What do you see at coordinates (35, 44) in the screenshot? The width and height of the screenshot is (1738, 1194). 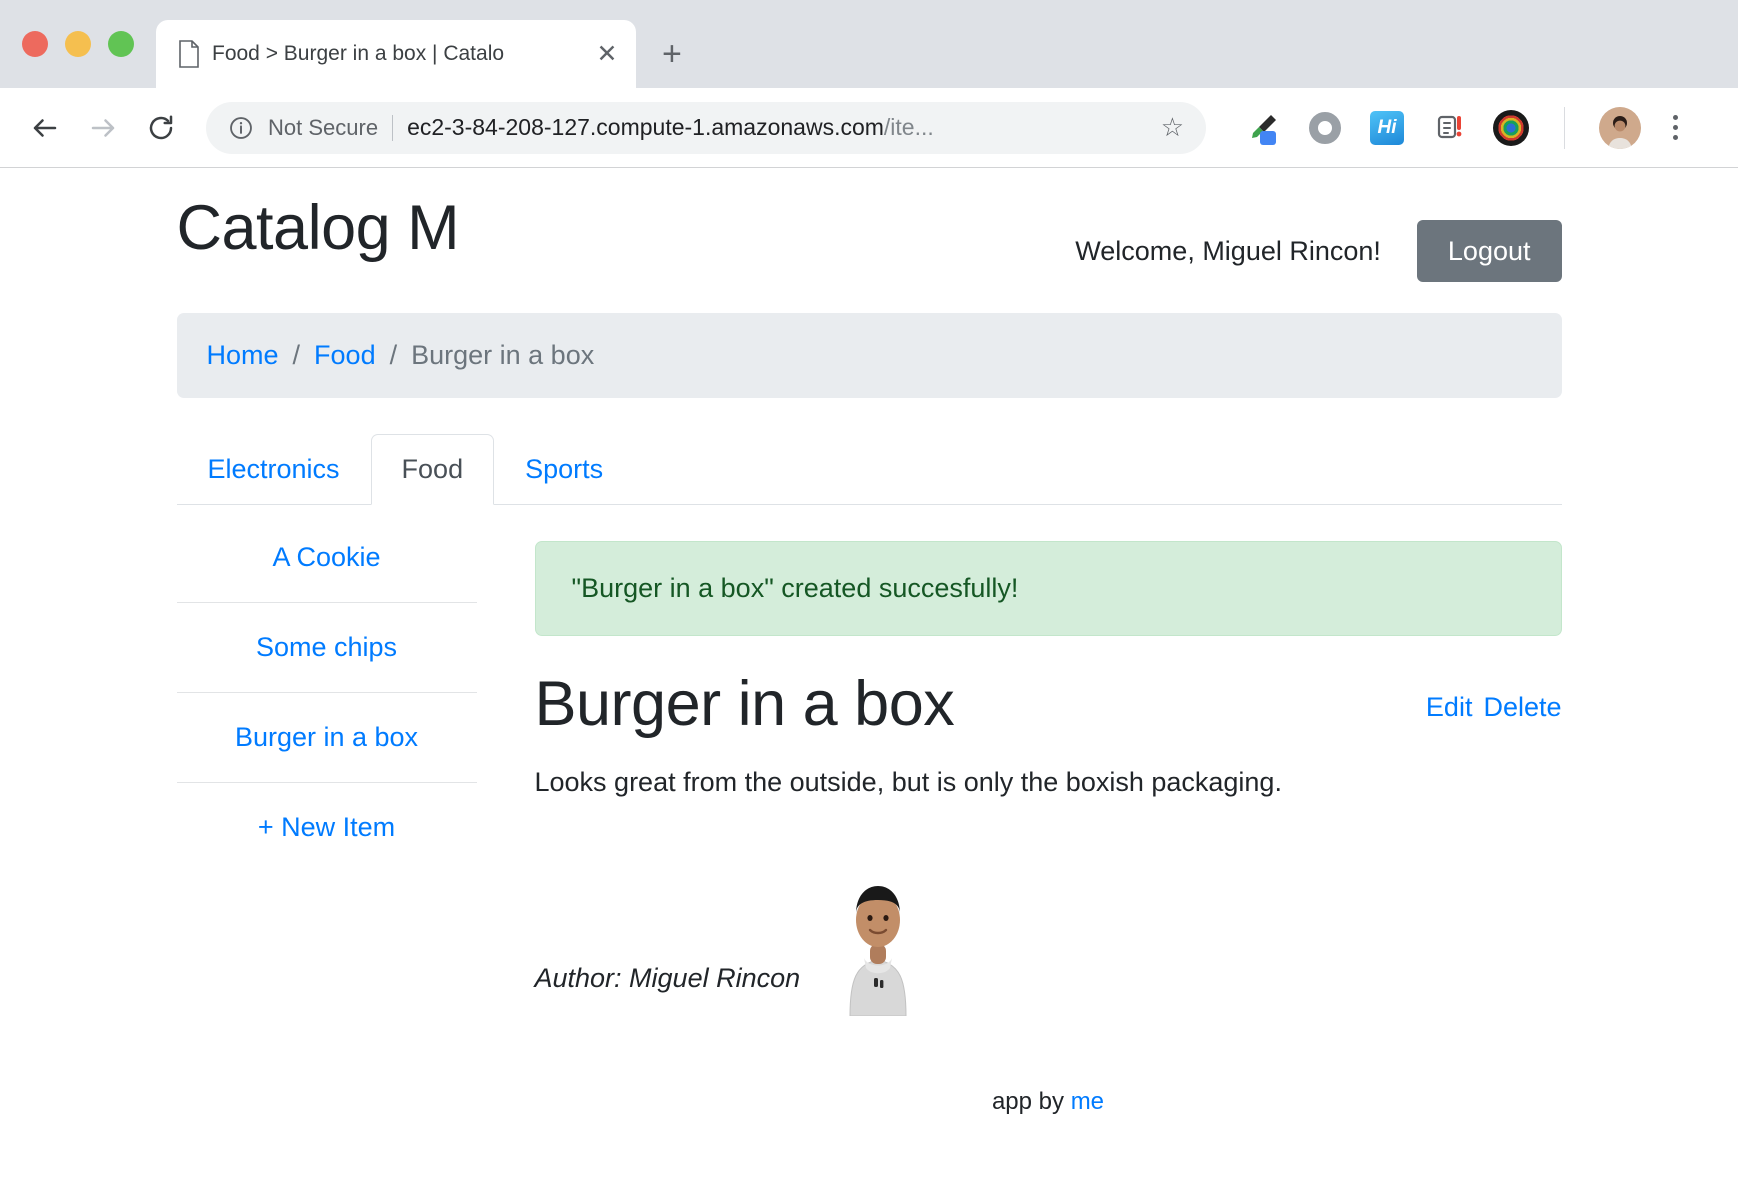 I see `close-window-button` at bounding box center [35, 44].